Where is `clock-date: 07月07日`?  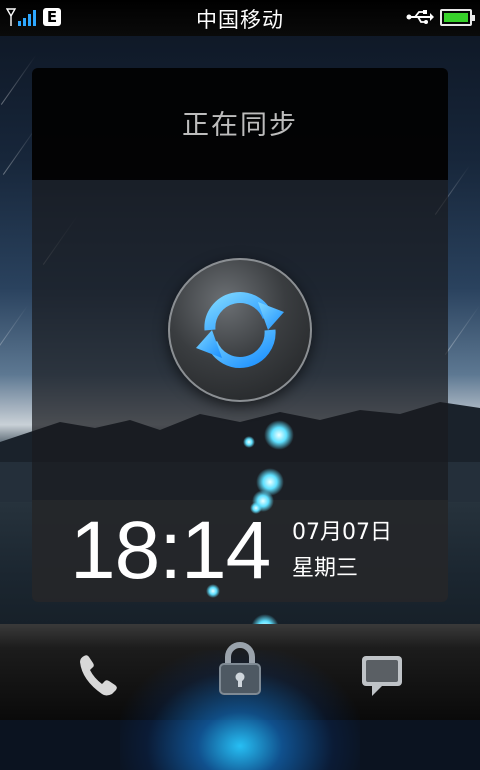 clock-date: 07月07日 is located at coordinates (342, 532).